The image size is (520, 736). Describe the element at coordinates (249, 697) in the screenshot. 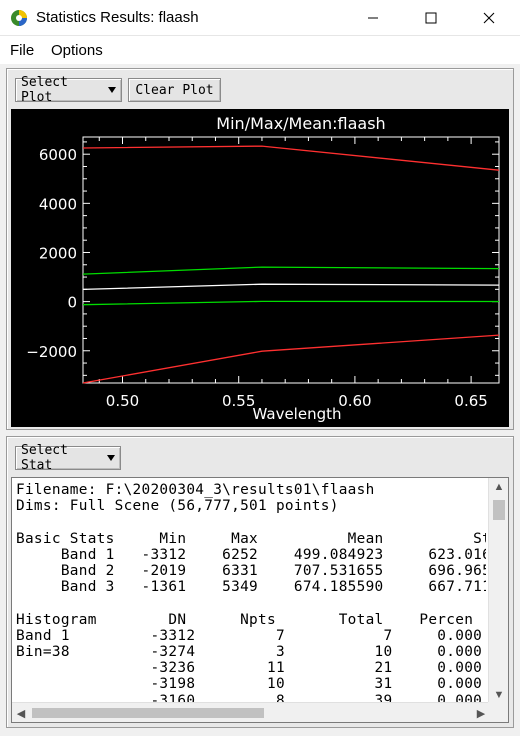

I see `stats-line: -3160 8 39 0.000` at that location.